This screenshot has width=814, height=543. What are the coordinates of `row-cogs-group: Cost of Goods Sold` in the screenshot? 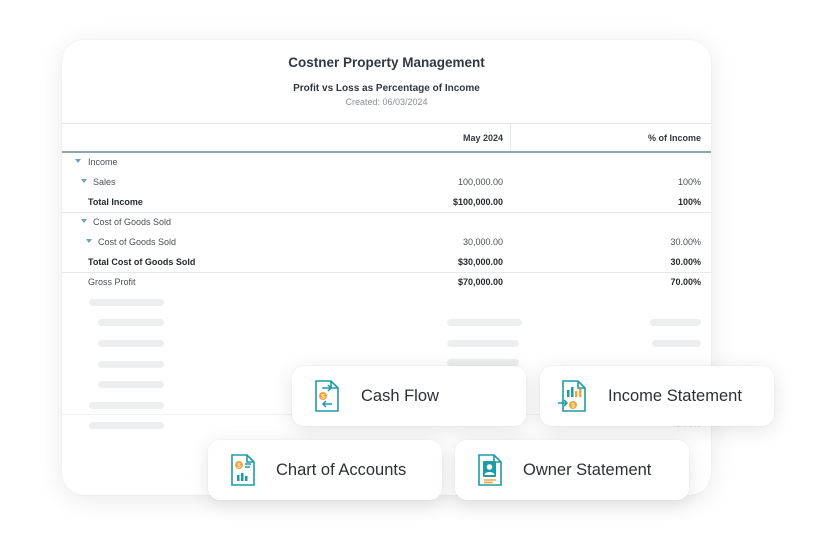 It's located at (386, 222).